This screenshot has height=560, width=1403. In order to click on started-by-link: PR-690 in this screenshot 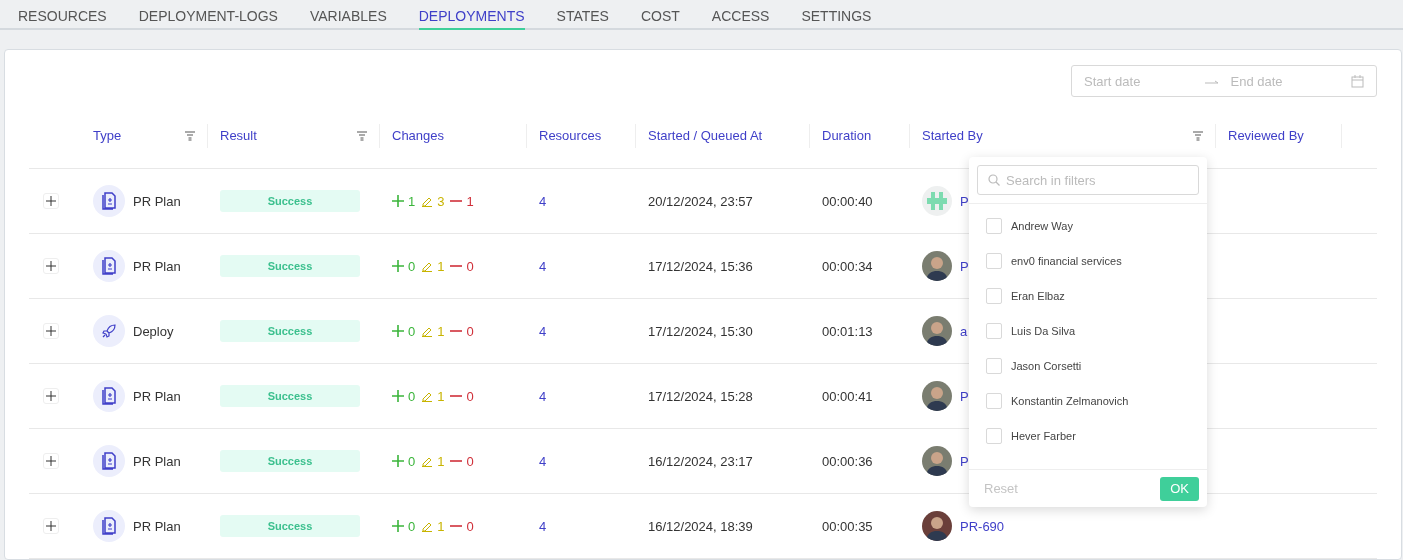, I will do `click(982, 526)`.